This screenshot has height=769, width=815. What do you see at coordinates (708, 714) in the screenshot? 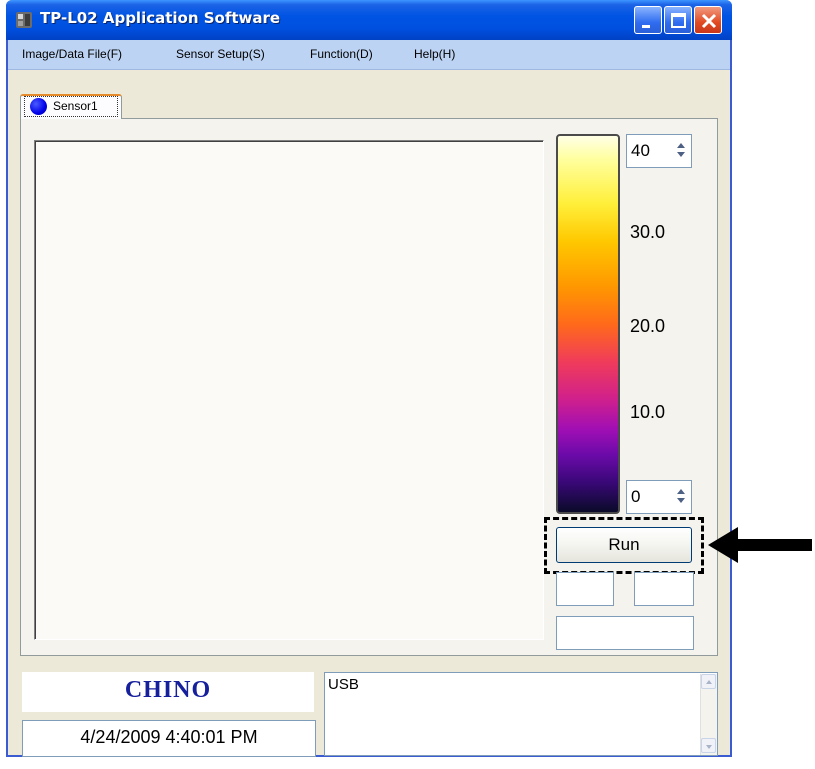
I see `status-scrollbar` at bounding box center [708, 714].